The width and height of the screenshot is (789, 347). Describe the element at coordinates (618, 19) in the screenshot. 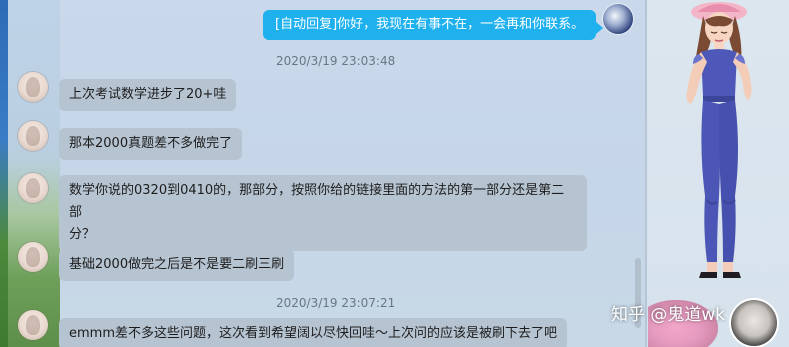

I see `my-avatar` at that location.